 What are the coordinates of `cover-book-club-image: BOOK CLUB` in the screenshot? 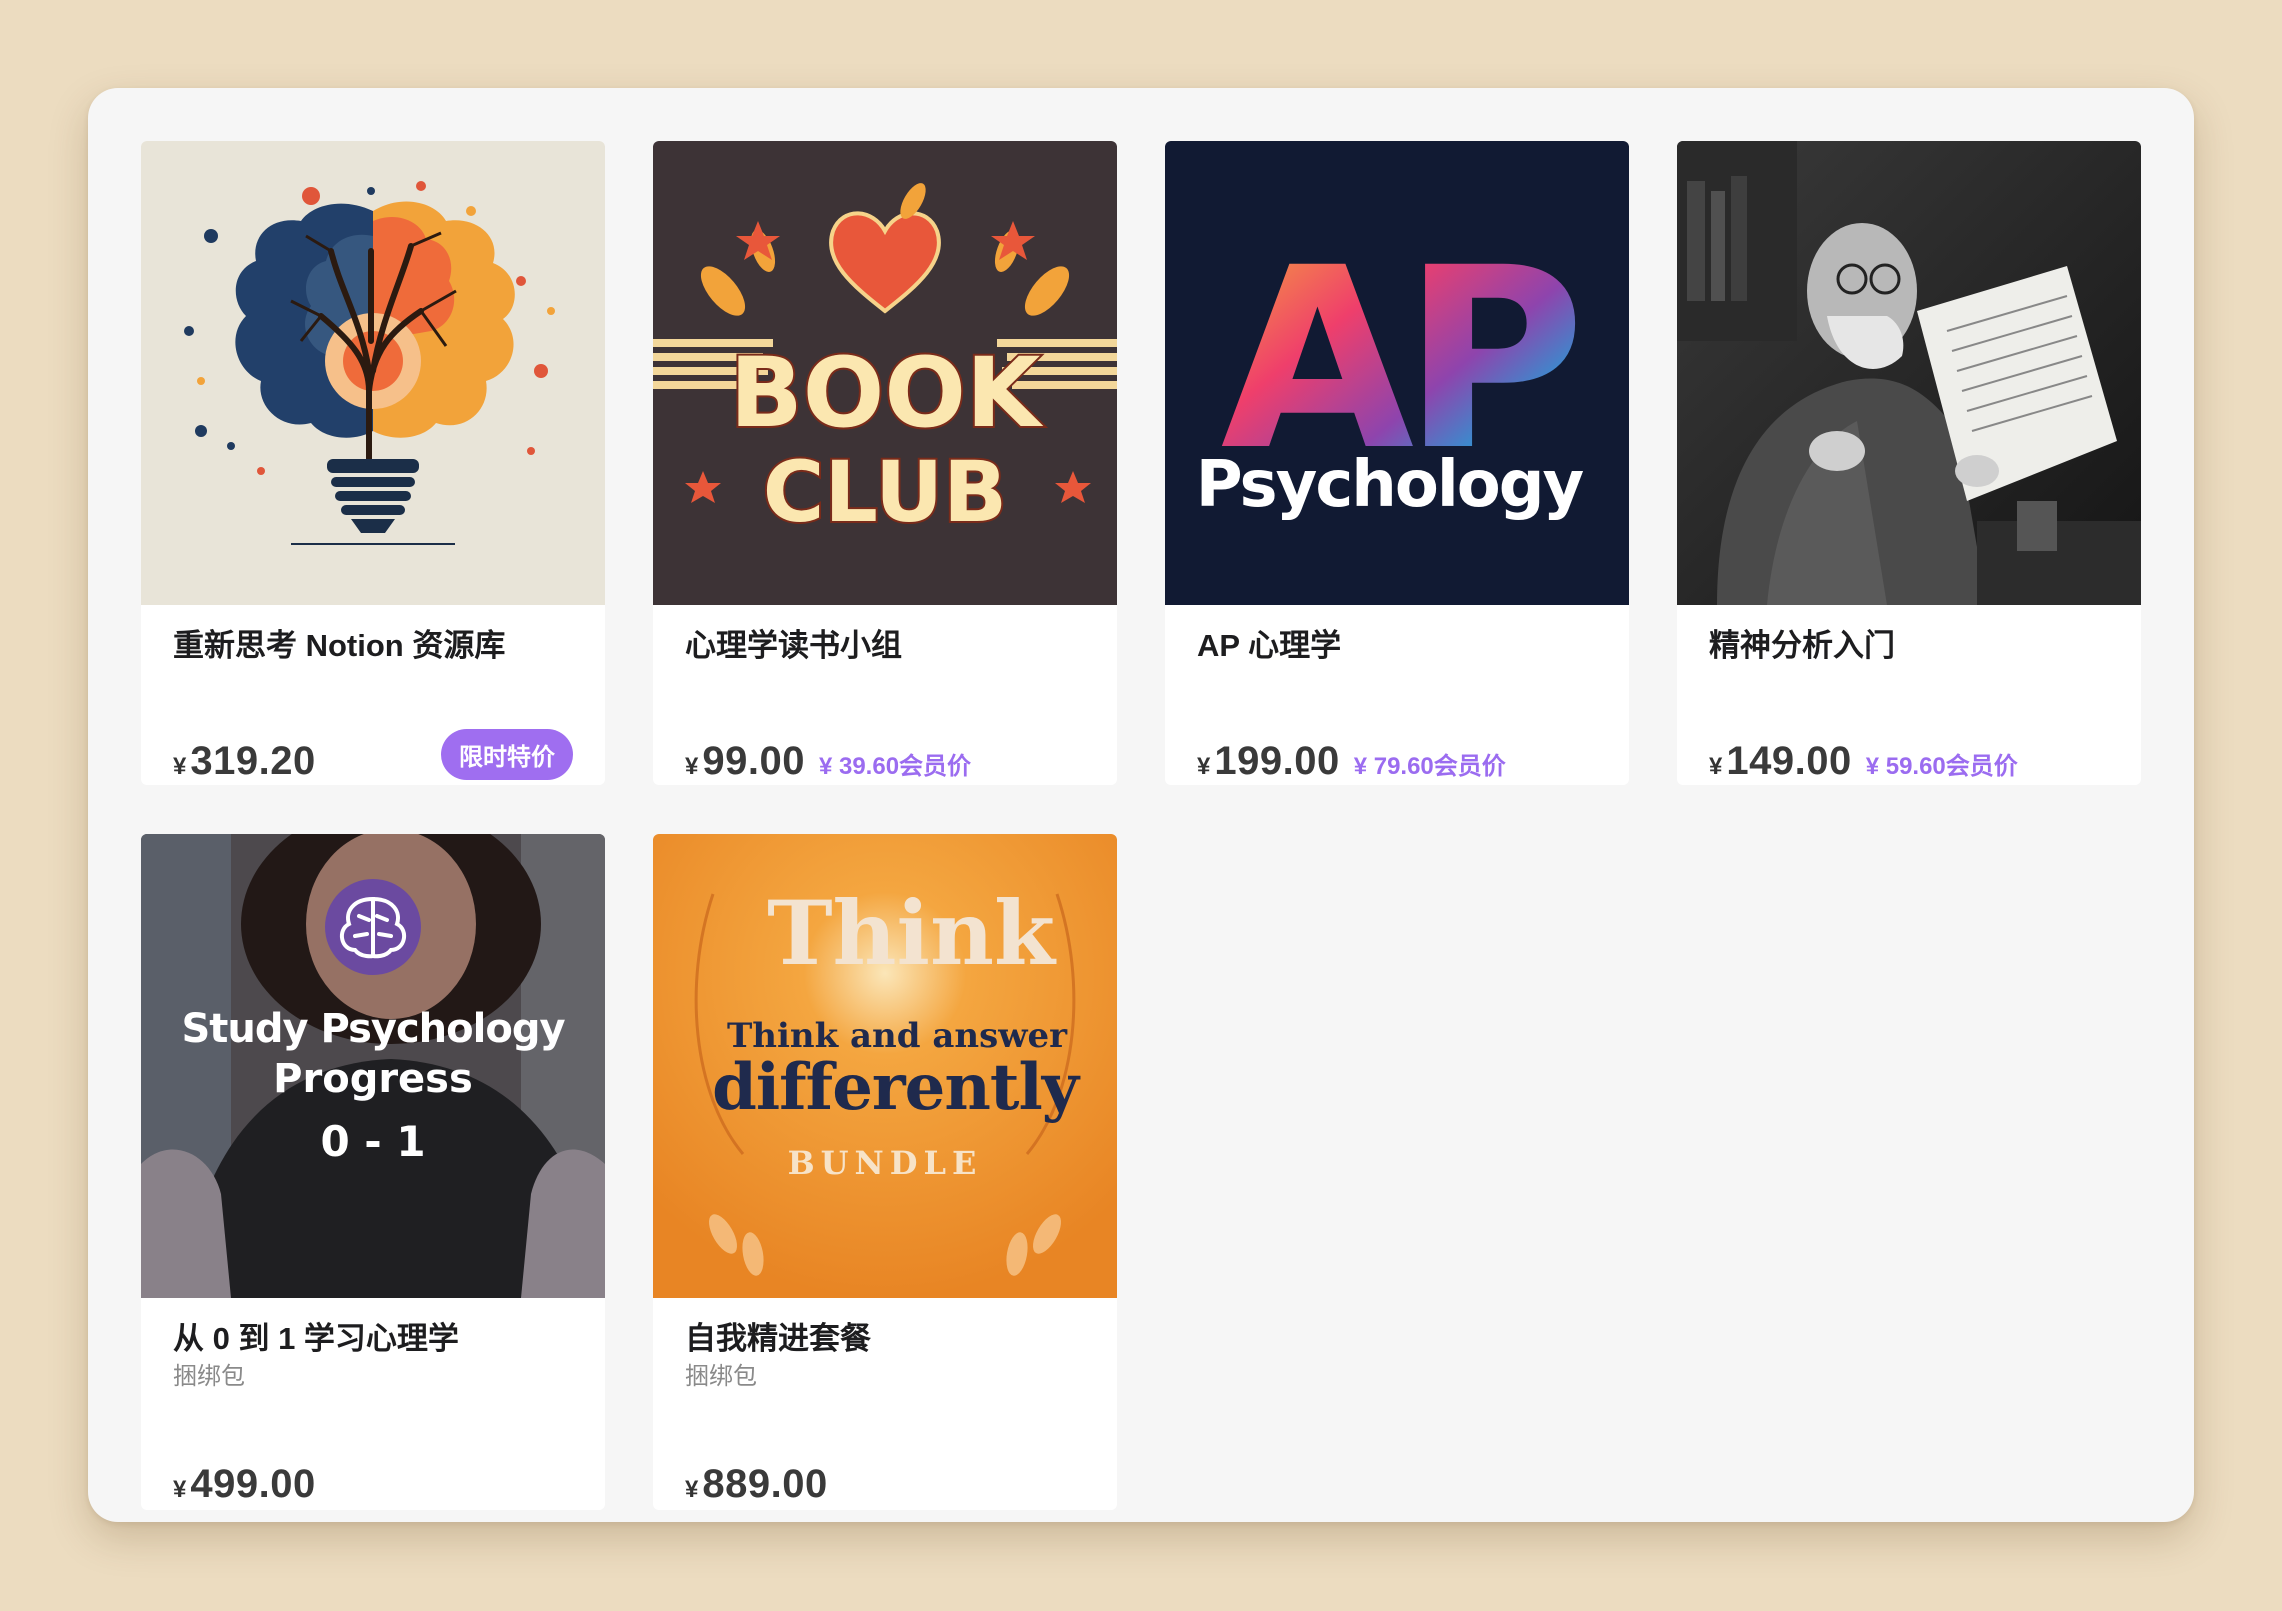 It's located at (885, 373).